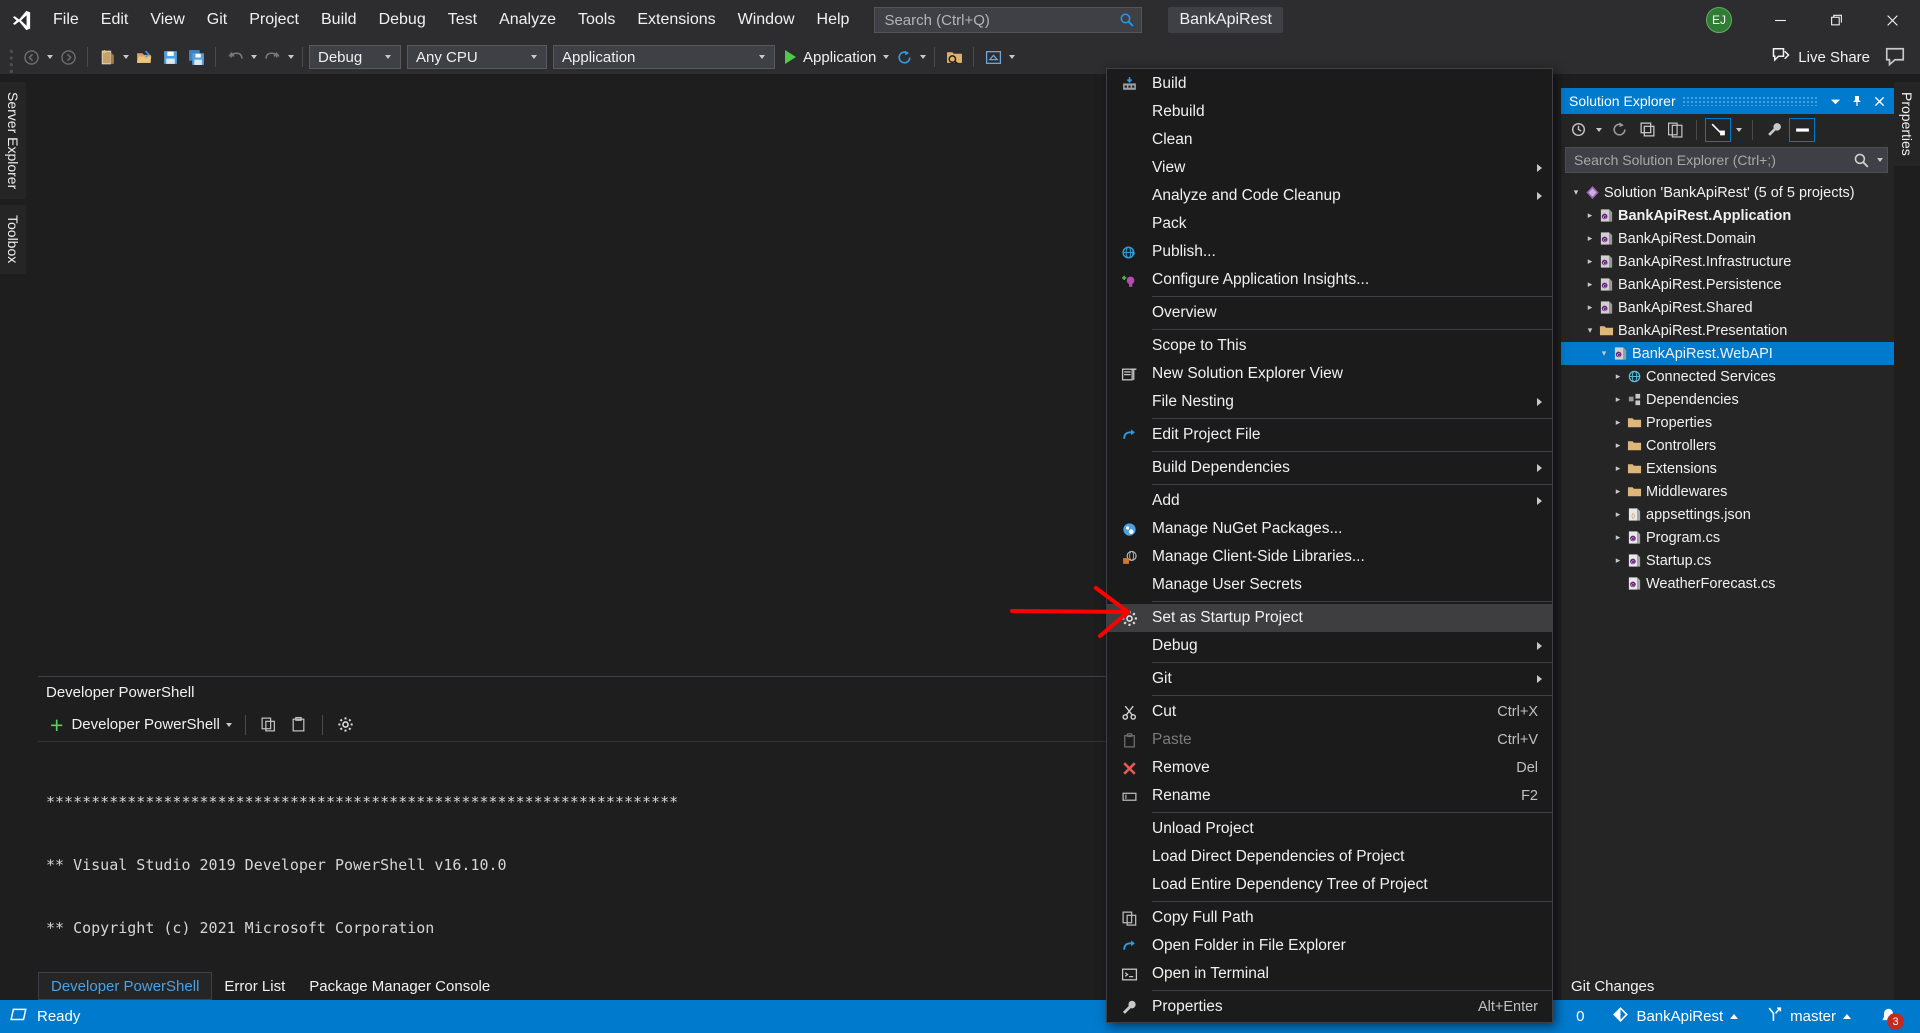  I want to click on tab-developer-powershell: Developer PowerShell, so click(125, 986).